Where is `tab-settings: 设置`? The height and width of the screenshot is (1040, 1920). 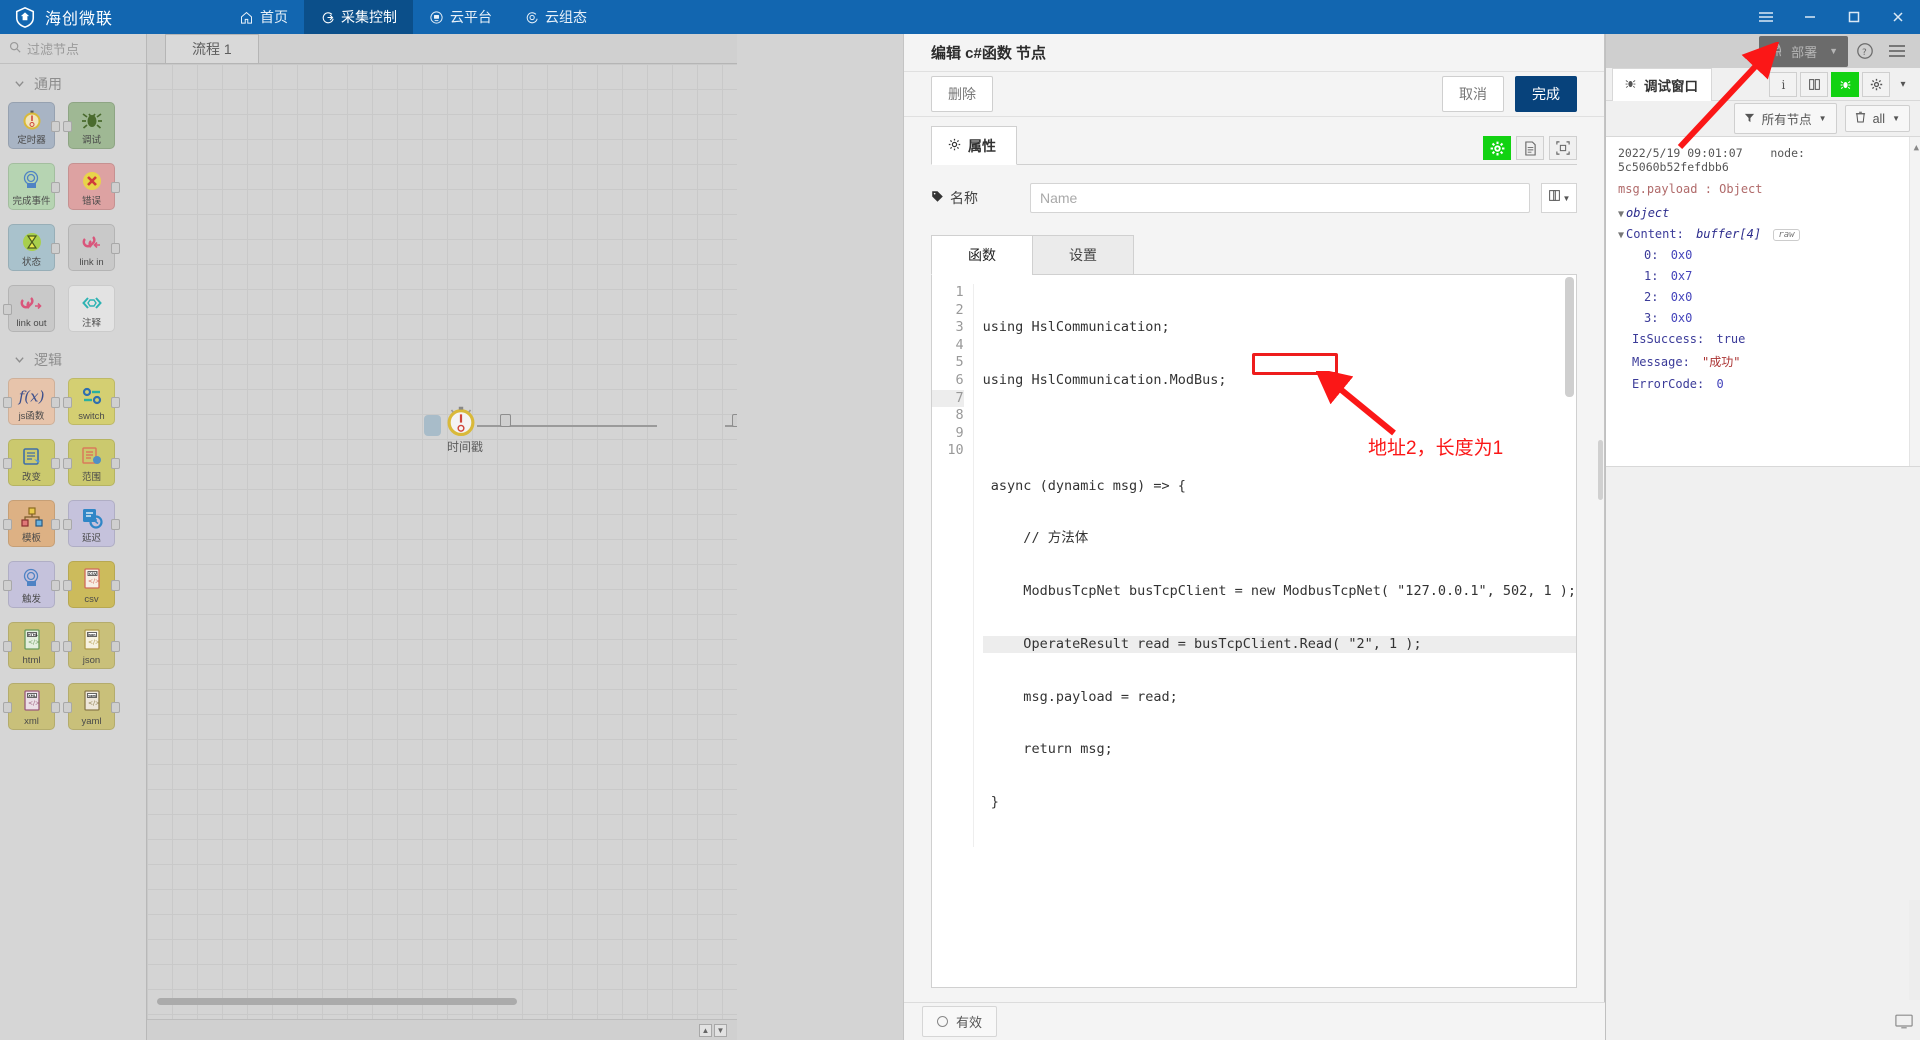
tab-settings: 设置 is located at coordinates (1083, 255).